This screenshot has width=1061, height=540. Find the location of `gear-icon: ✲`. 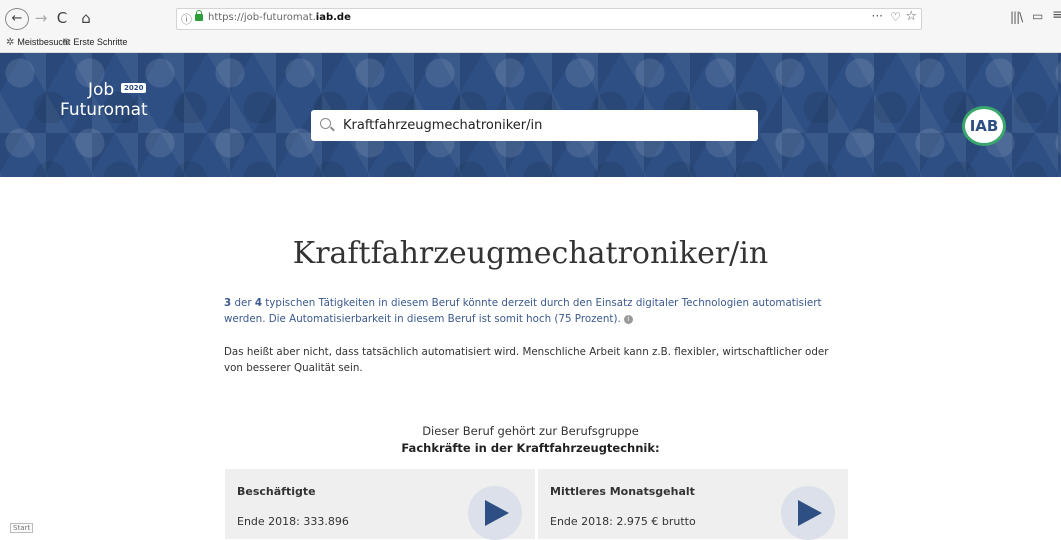

gear-icon: ✲ is located at coordinates (10, 42).